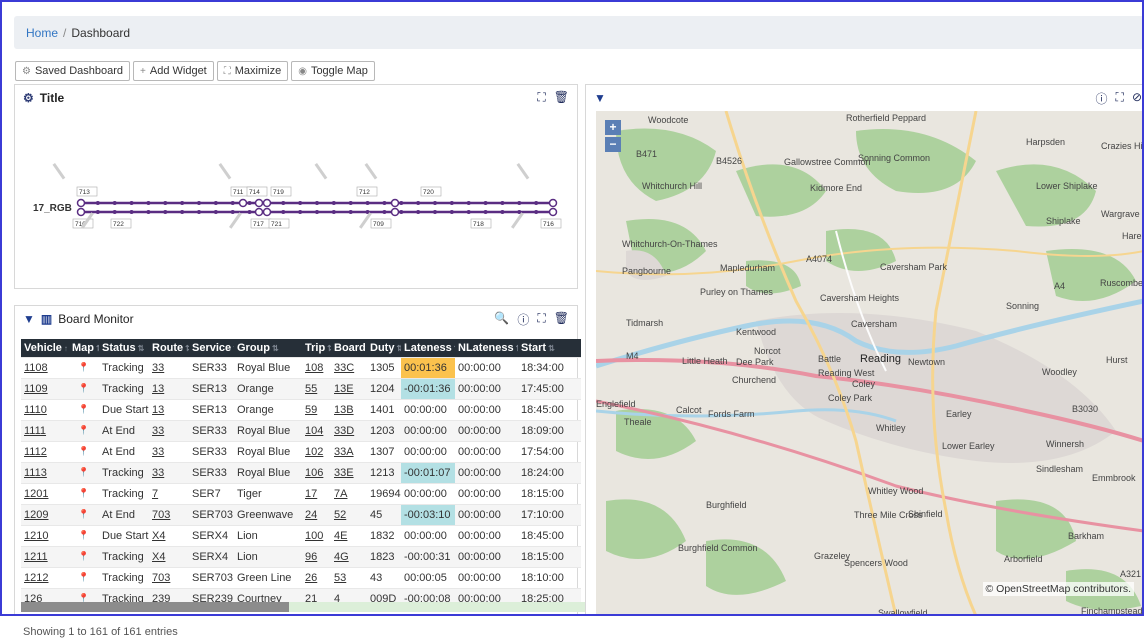 This screenshot has width=1144, height=638. What do you see at coordinates (45, 348) in the screenshot?
I see `column-header: Vehicle ↑` at bounding box center [45, 348].